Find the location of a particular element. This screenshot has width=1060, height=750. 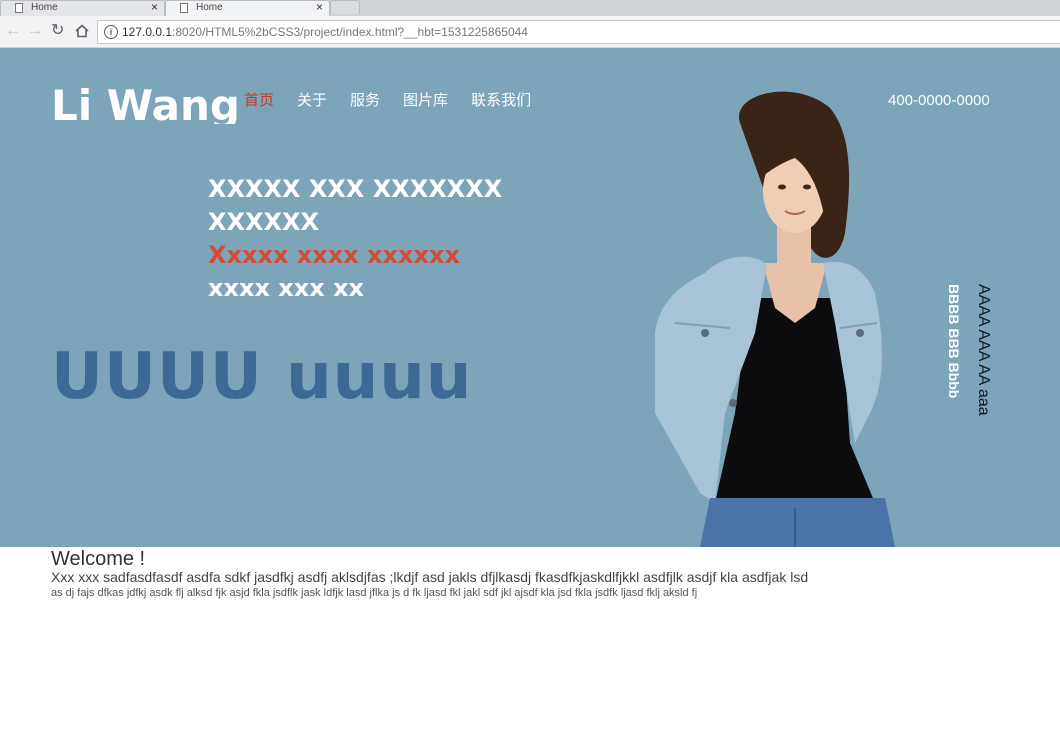

vertical-text: AAAA AAA AA aaa is located at coordinates (983, 350).